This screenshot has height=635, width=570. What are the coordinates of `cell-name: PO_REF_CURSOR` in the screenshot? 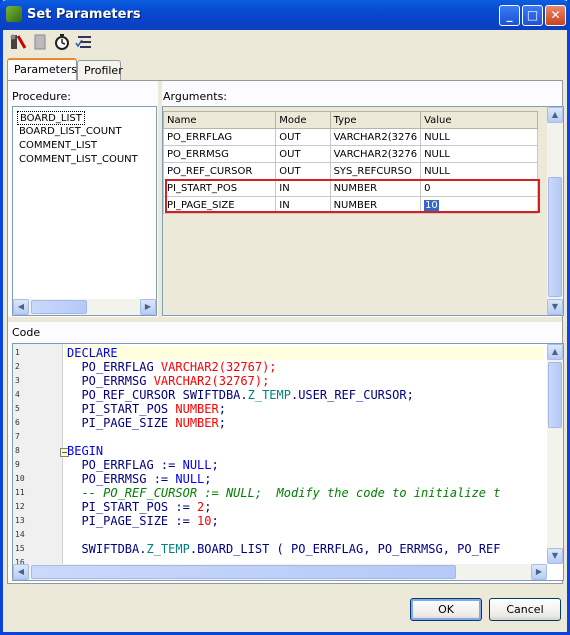 It's located at (220, 171).